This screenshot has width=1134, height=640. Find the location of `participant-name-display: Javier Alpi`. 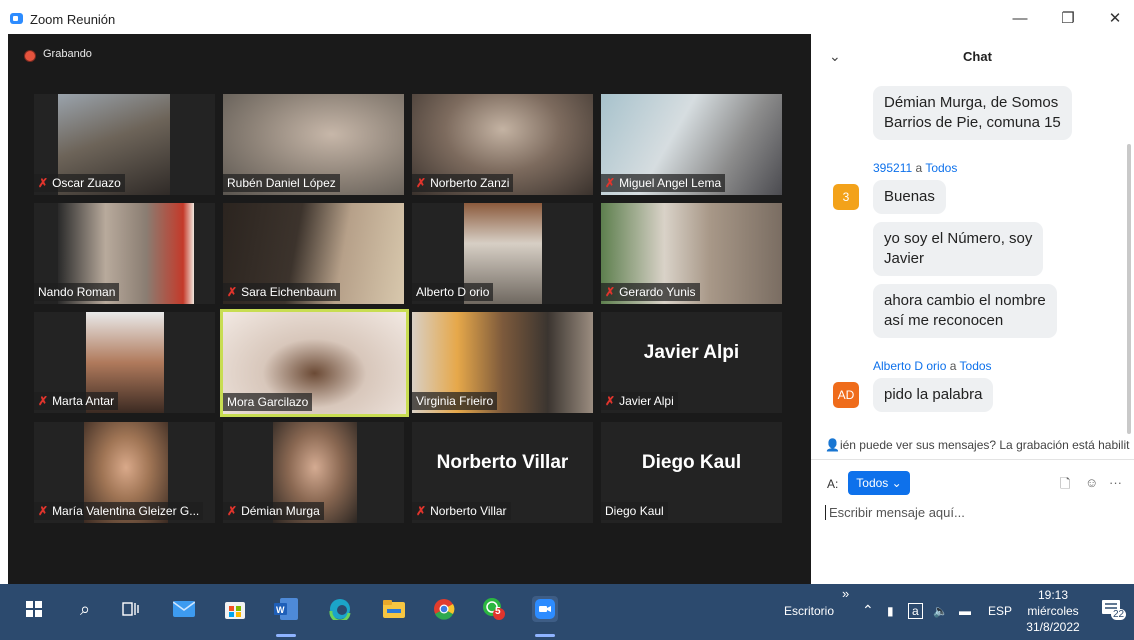

participant-name-display: Javier Alpi is located at coordinates (691, 352).